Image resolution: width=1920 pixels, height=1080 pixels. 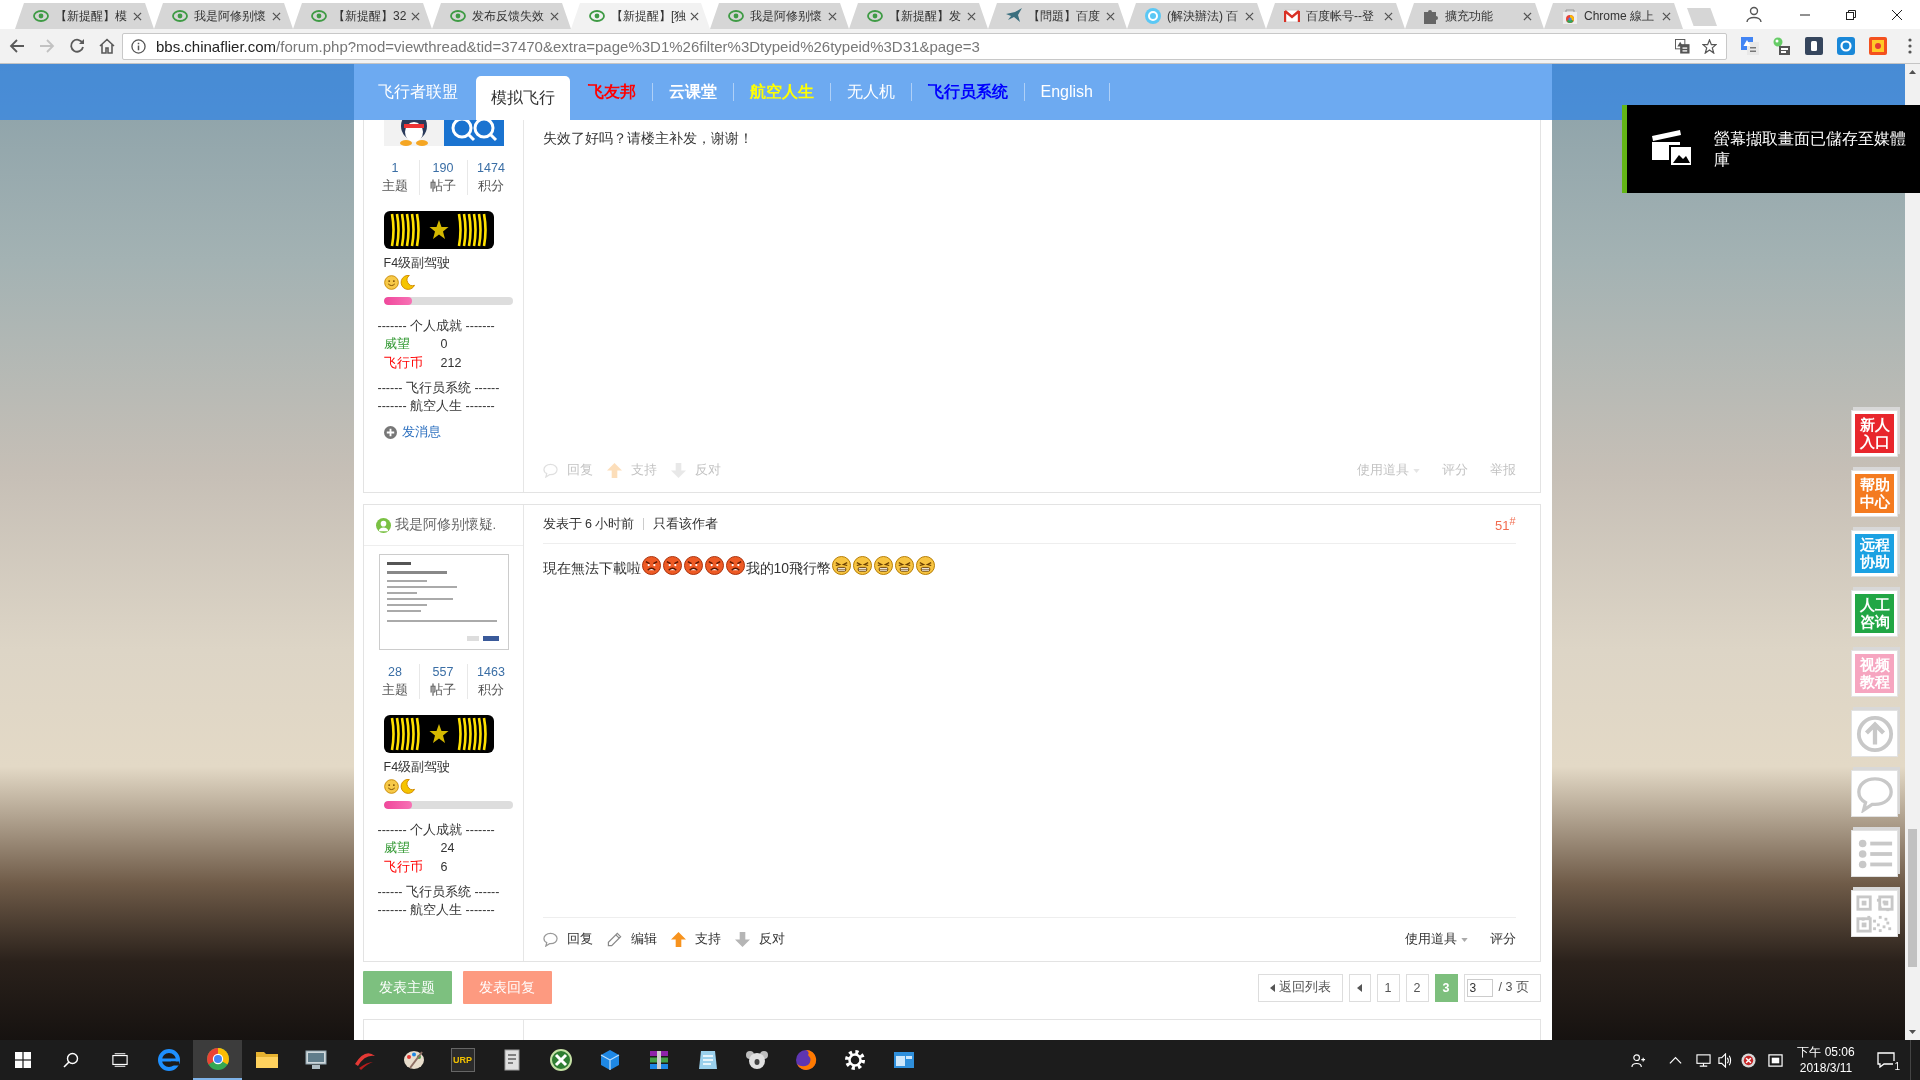 What do you see at coordinates (1153, 16) in the screenshot?
I see `circle-icon` at bounding box center [1153, 16].